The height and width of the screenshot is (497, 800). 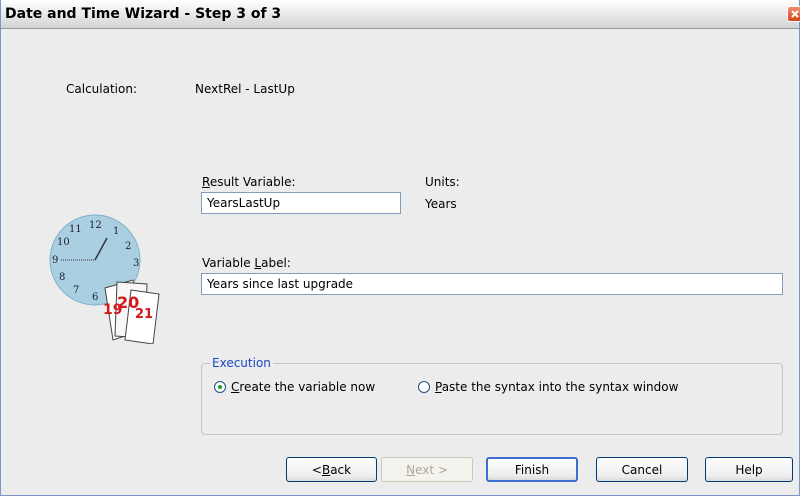 I want to click on execution-legend: Execution, so click(x=241, y=363).